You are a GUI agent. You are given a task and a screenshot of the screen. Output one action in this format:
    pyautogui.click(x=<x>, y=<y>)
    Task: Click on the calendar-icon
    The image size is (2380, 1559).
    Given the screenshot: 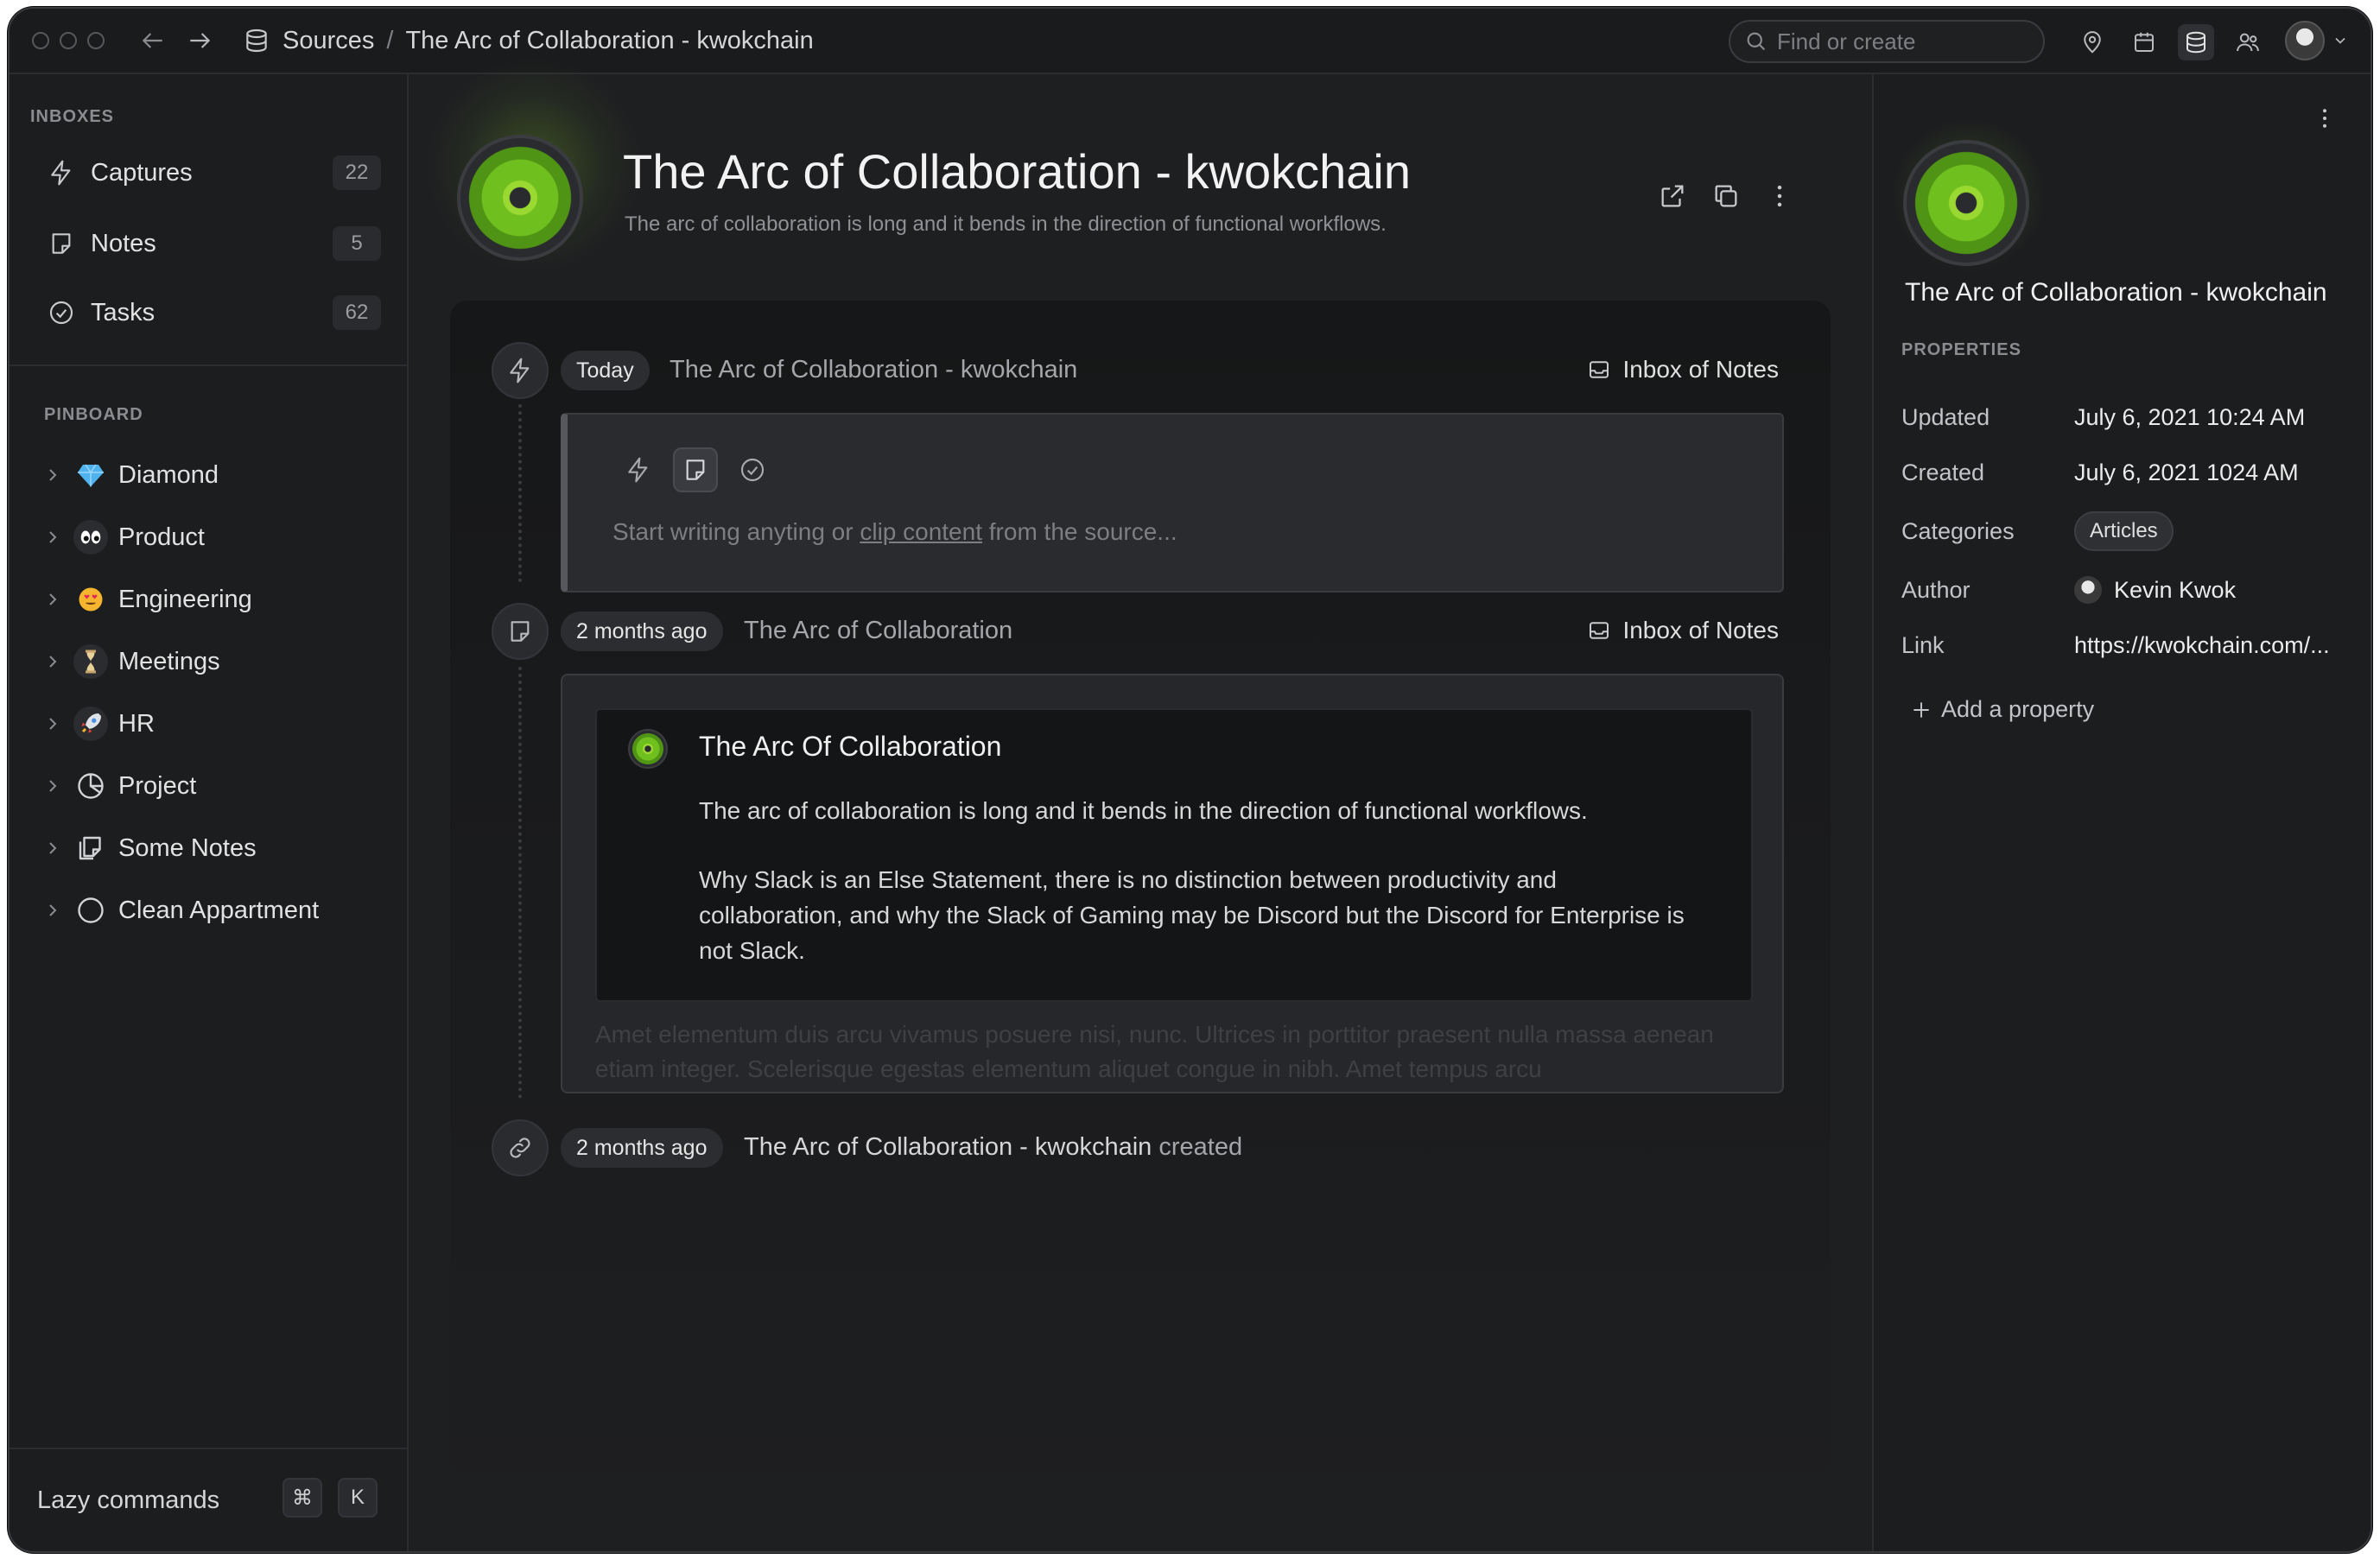 What is the action you would take?
    pyautogui.click(x=2144, y=42)
    